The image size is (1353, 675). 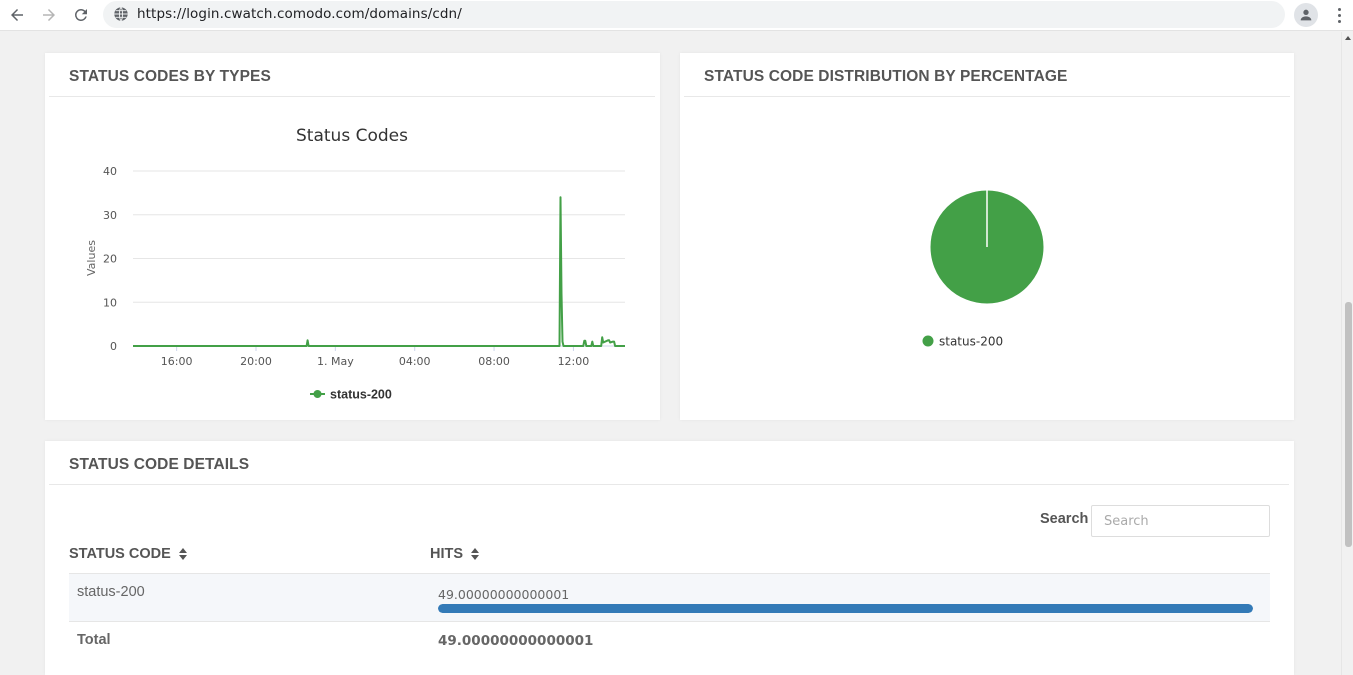 I want to click on reload-icon, so click(x=80, y=14).